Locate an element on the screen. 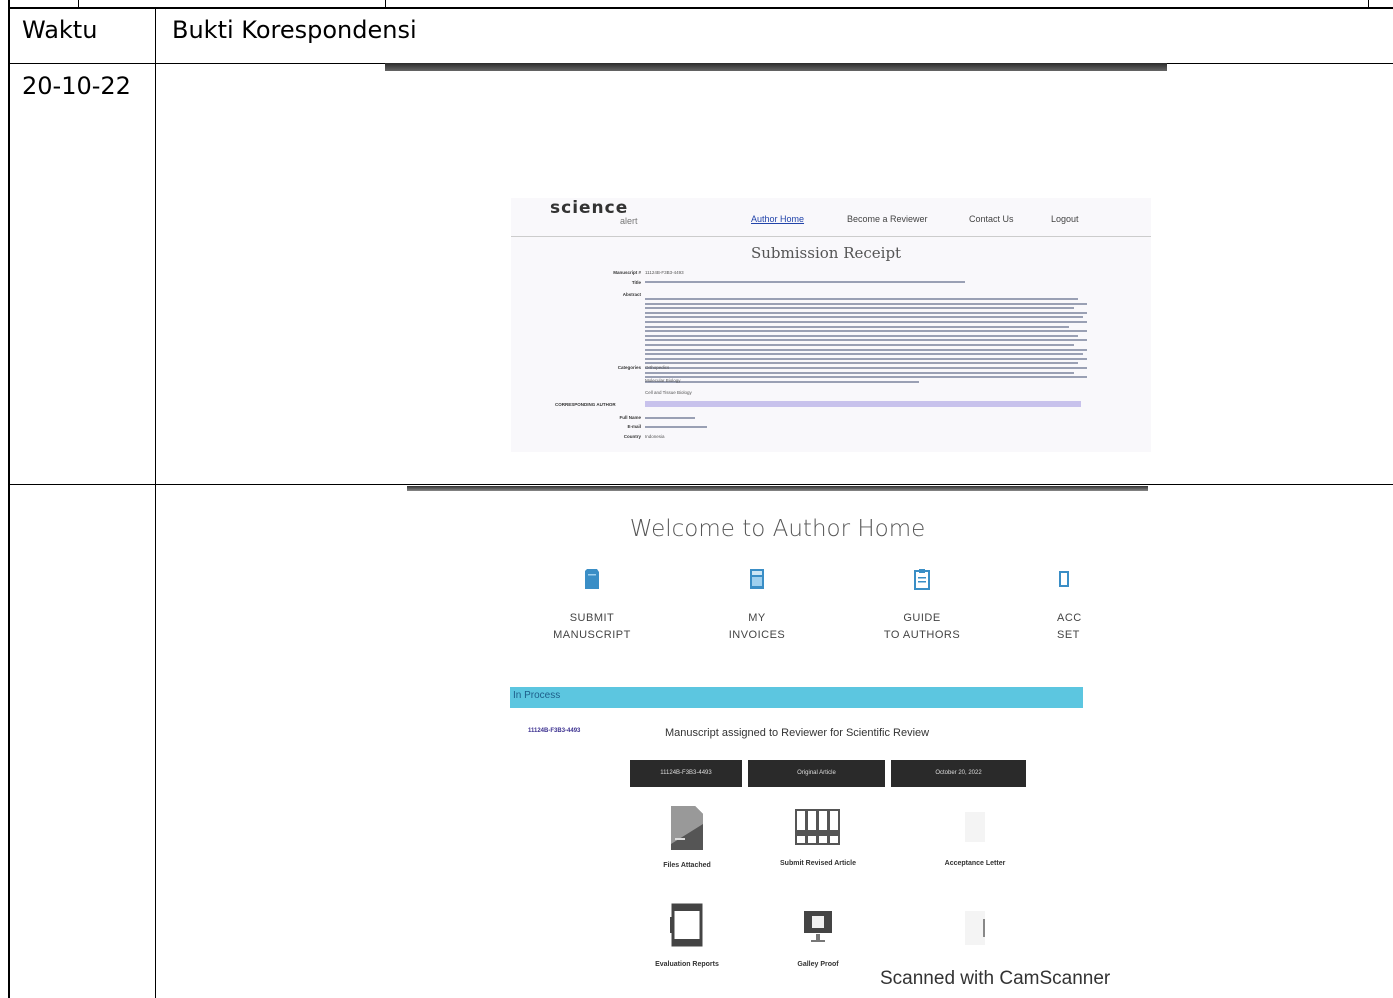 Image resolution: width=1393 pixels, height=998 pixels. header-bukti-korespondensi: Bukti Korespondensi is located at coordinates (294, 30).